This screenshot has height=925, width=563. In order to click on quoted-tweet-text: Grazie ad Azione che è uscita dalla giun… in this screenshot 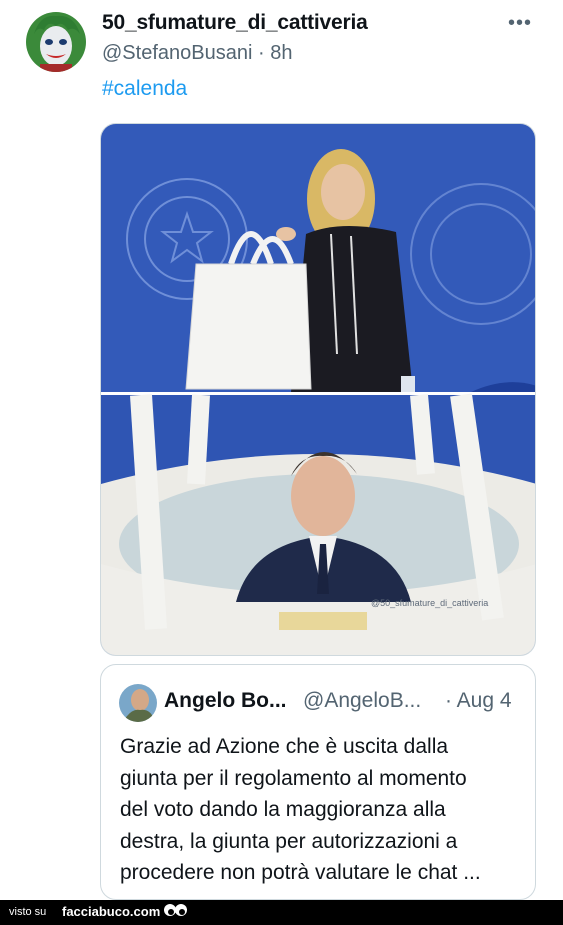, I will do `click(300, 809)`.